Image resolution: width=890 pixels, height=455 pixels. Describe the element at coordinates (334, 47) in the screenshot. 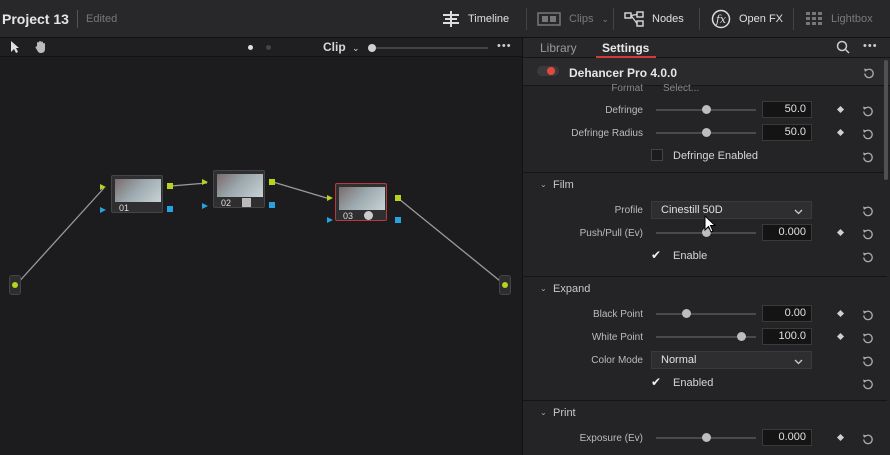

I see `mode-label: Clip` at that location.